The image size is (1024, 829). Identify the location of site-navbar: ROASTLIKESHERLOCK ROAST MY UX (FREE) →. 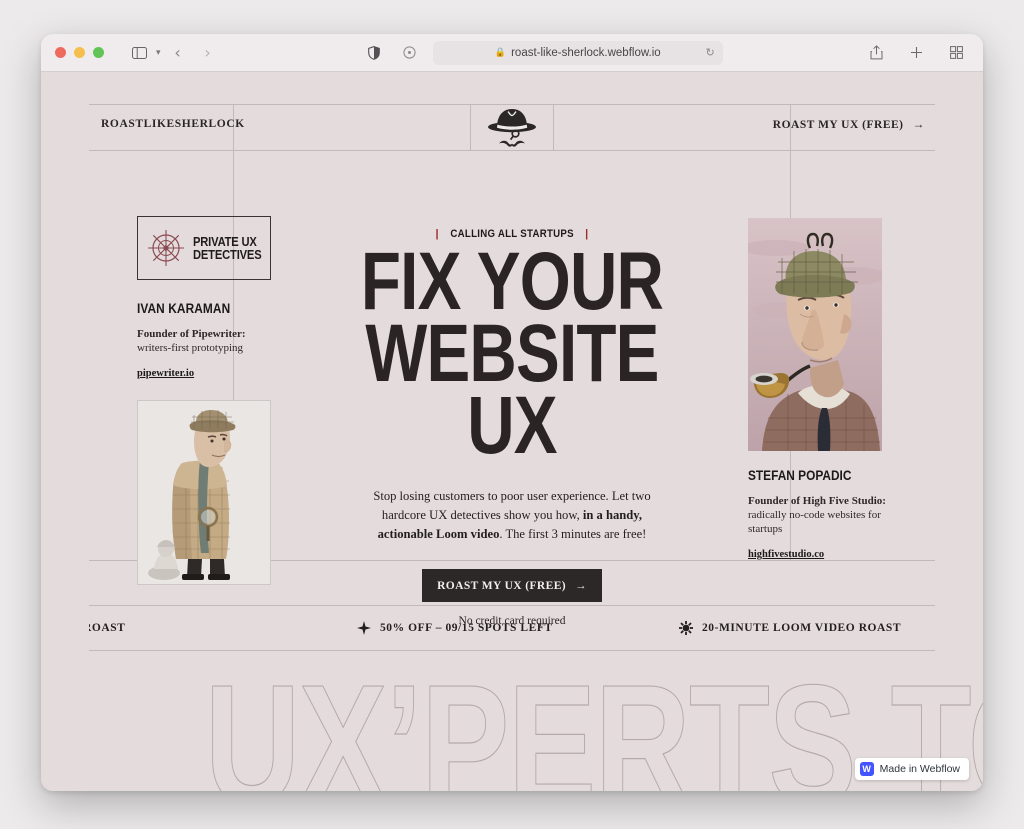
(512, 127).